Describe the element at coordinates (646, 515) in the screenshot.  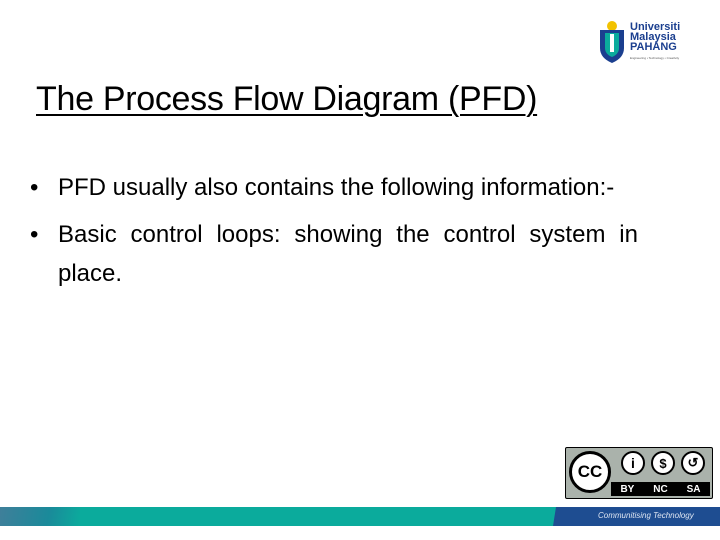
I see `footer-tagline: Communitising Technology` at that location.